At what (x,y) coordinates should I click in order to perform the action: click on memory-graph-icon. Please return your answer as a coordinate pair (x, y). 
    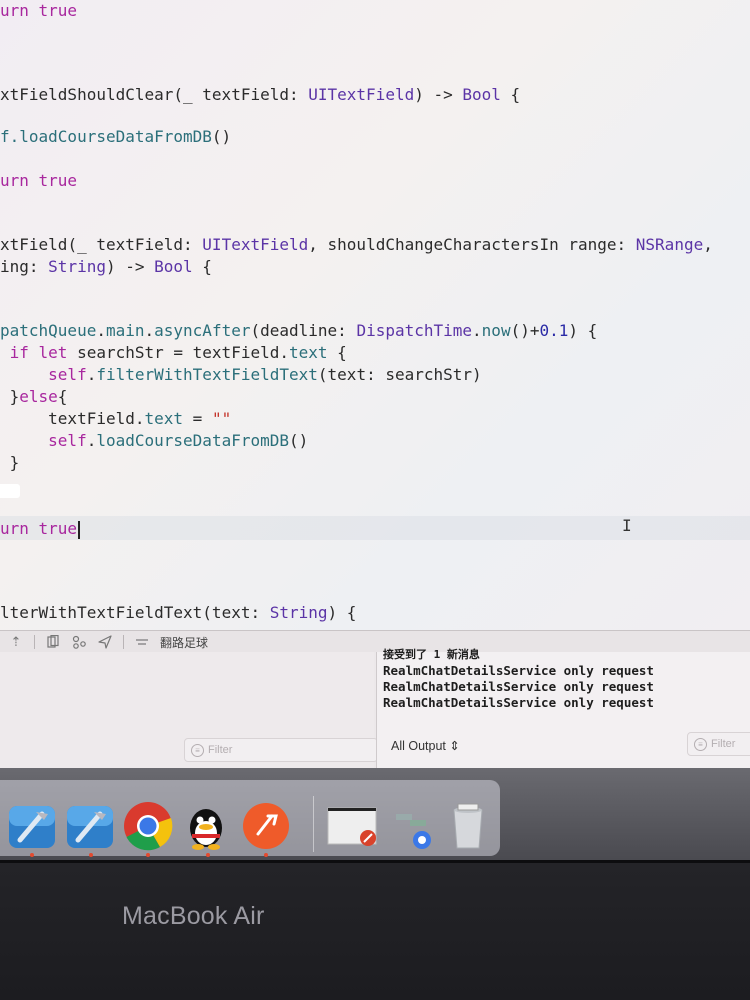
    Looking at the image, I should click on (79, 642).